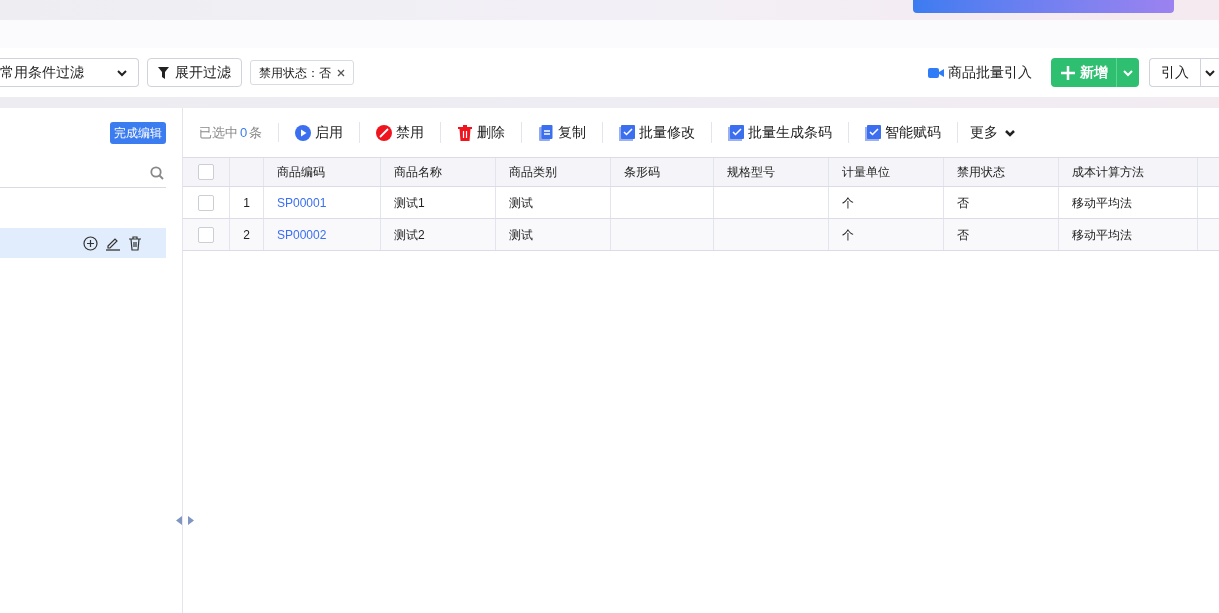 The width and height of the screenshot is (1219, 613). Describe the element at coordinates (409, 203) in the screenshot. I see `table-cell-text: 测试1` at that location.